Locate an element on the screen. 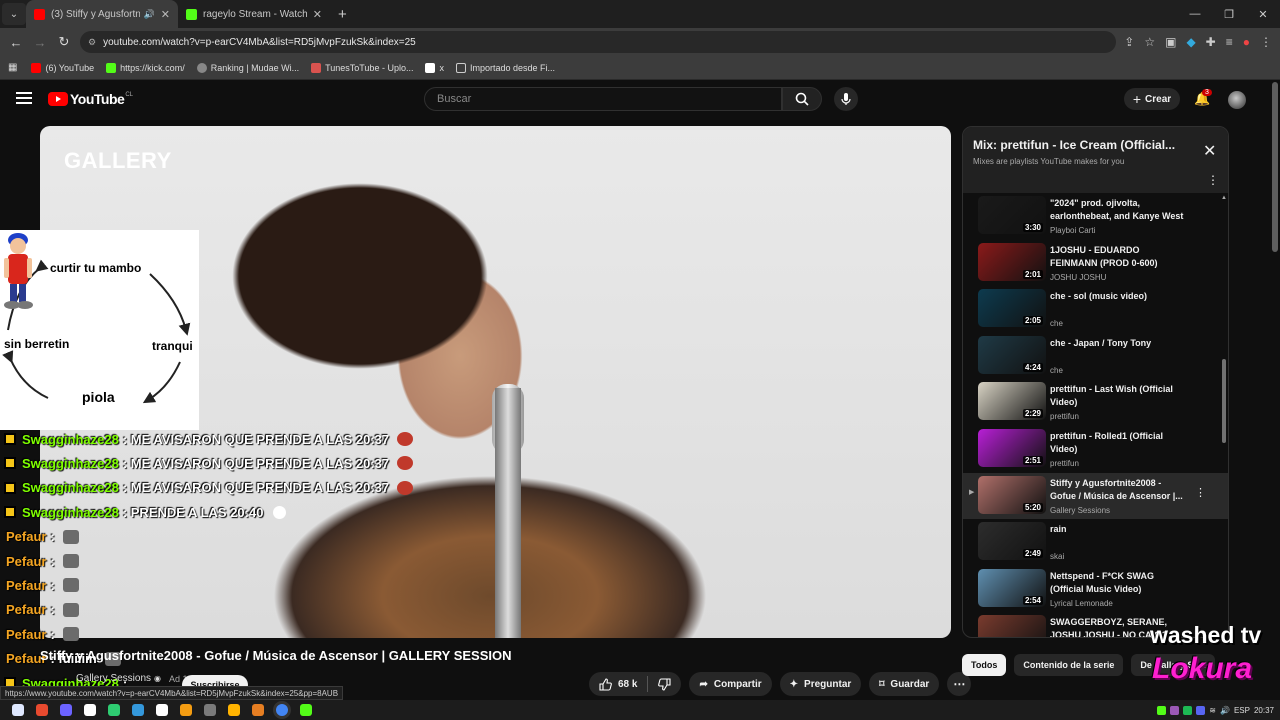 The image size is (1280, 720). clock: 20:37 is located at coordinates (1264, 710).